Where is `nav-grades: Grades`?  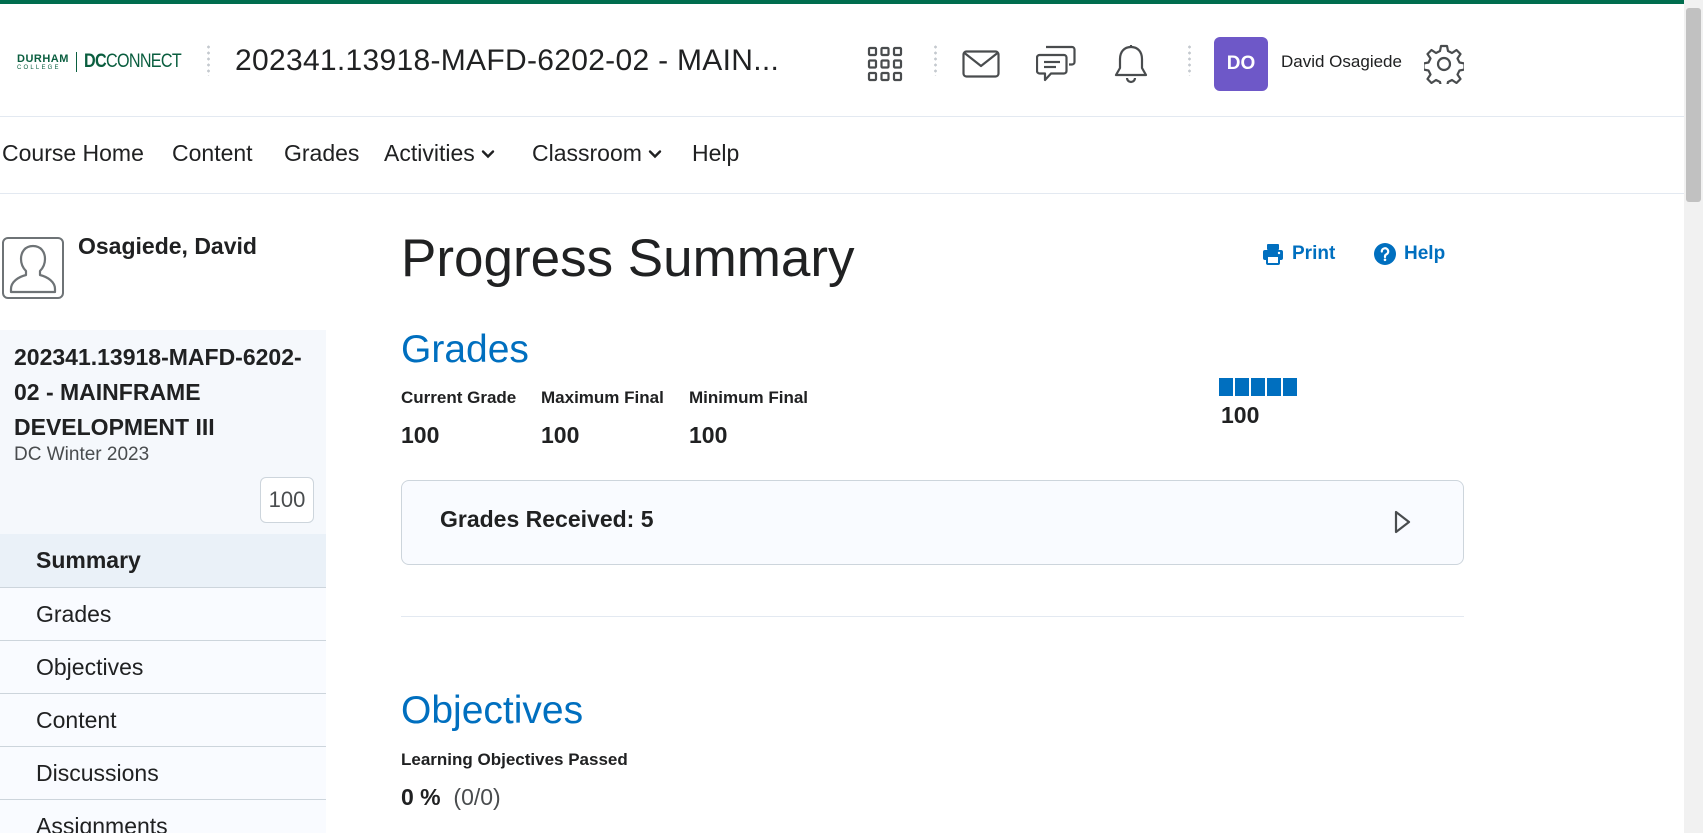
nav-grades: Grades is located at coordinates (321, 153).